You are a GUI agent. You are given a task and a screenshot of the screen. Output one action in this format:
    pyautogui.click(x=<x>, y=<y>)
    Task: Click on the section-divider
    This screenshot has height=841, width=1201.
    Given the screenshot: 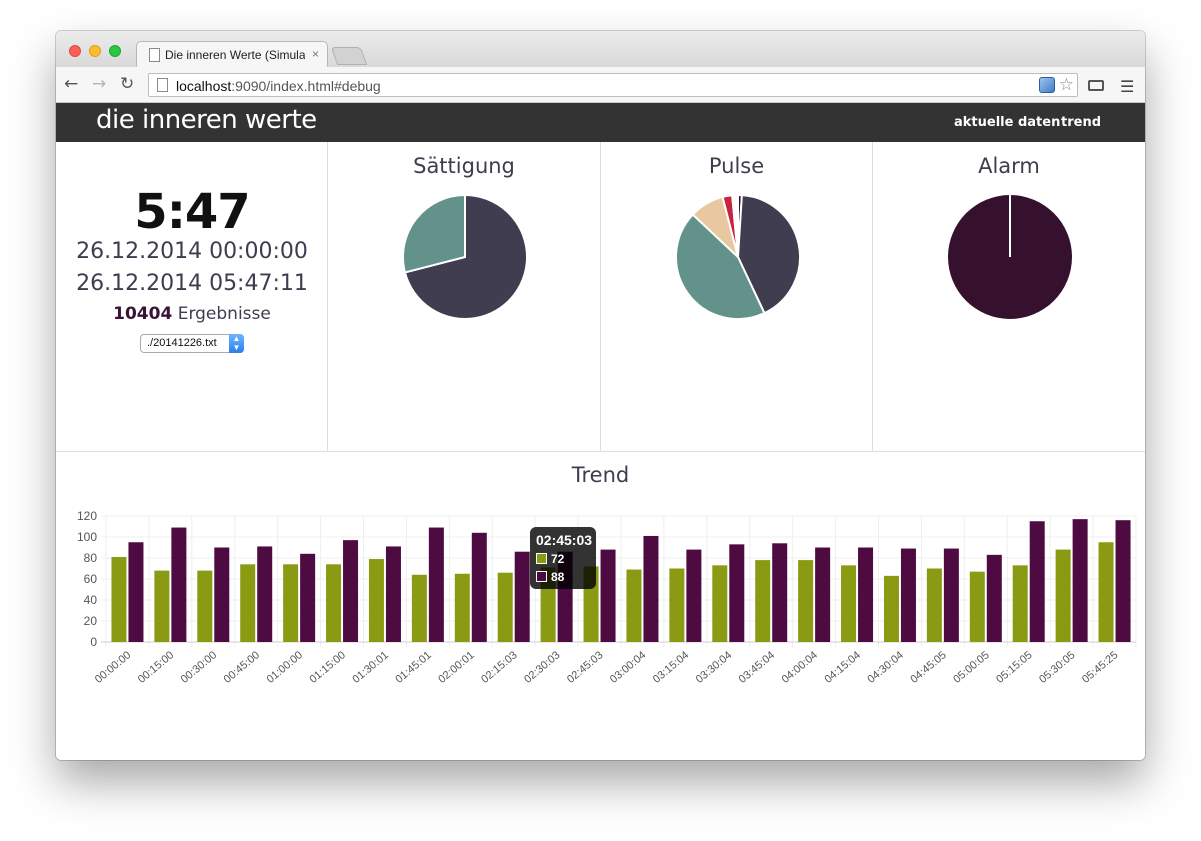 What is the action you would take?
    pyautogui.click(x=600, y=451)
    